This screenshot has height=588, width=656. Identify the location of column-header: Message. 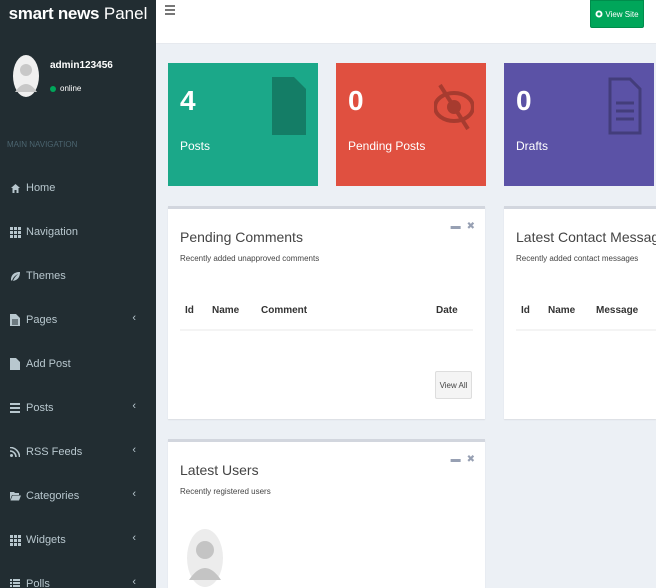
(617, 310).